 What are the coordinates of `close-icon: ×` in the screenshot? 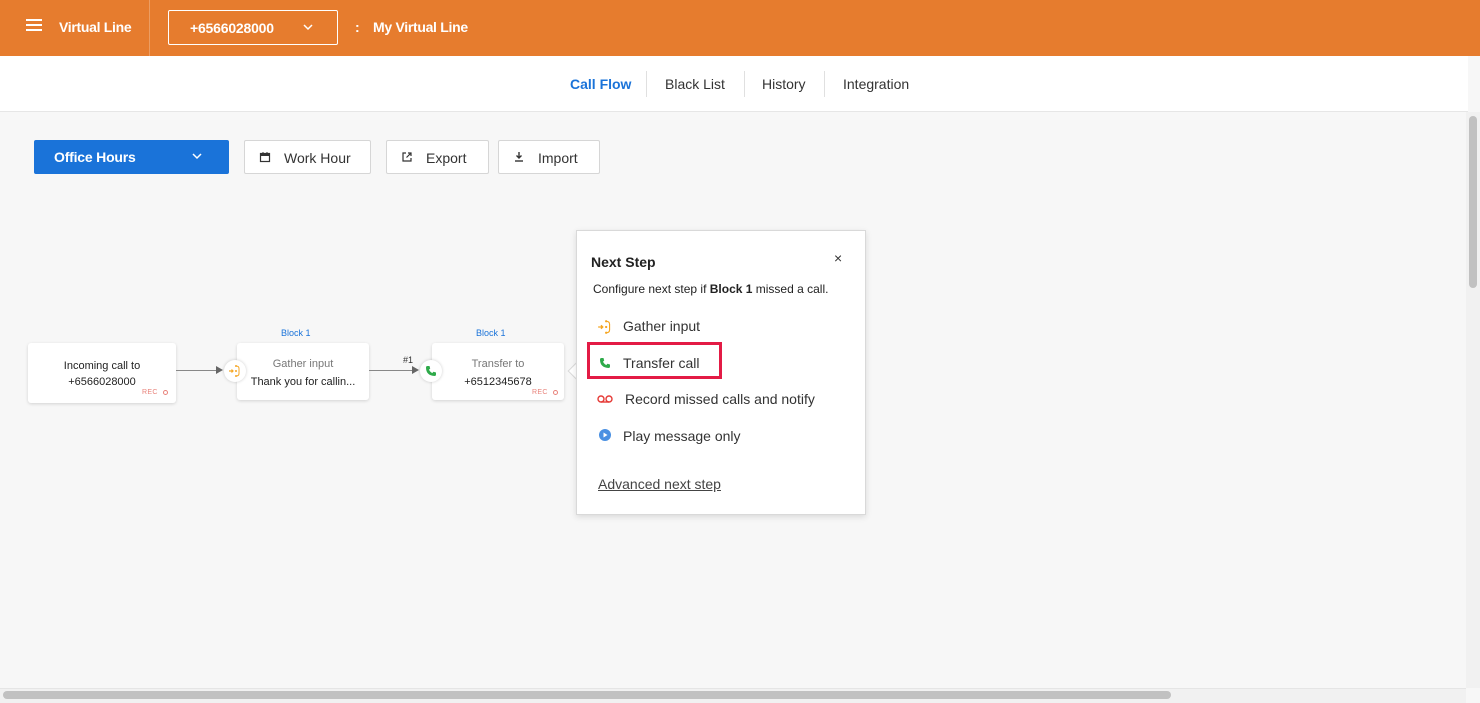 It's located at (838, 258).